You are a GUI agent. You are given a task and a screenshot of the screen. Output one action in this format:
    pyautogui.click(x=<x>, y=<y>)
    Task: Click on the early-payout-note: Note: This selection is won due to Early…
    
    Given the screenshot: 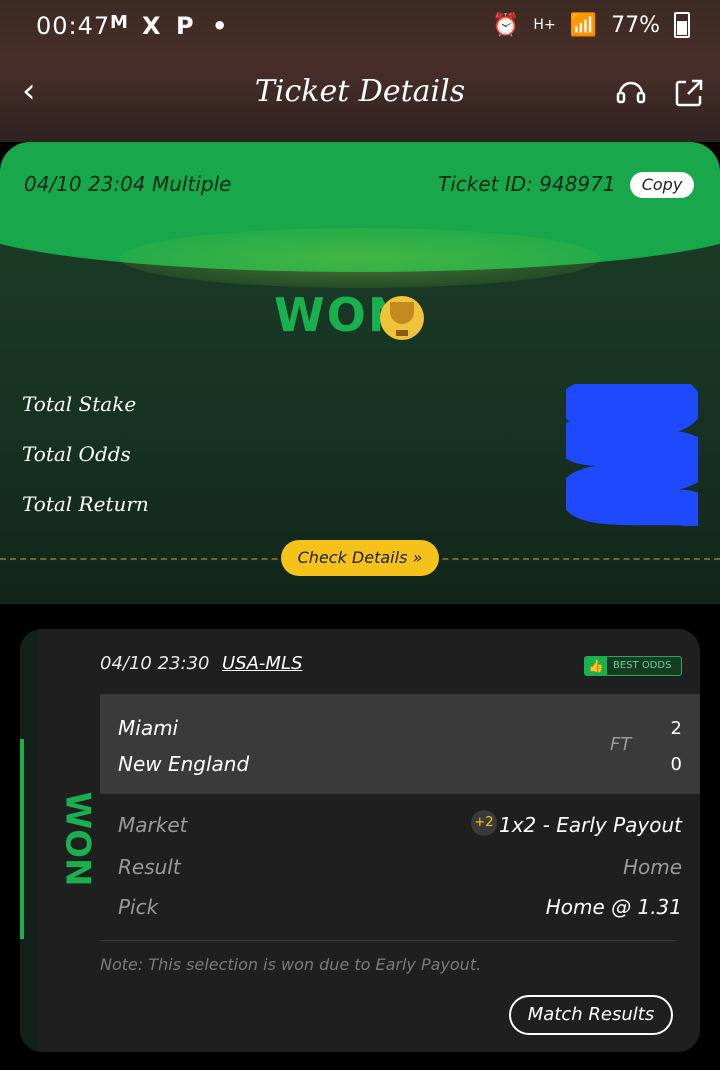 What is the action you would take?
    pyautogui.click(x=291, y=964)
    